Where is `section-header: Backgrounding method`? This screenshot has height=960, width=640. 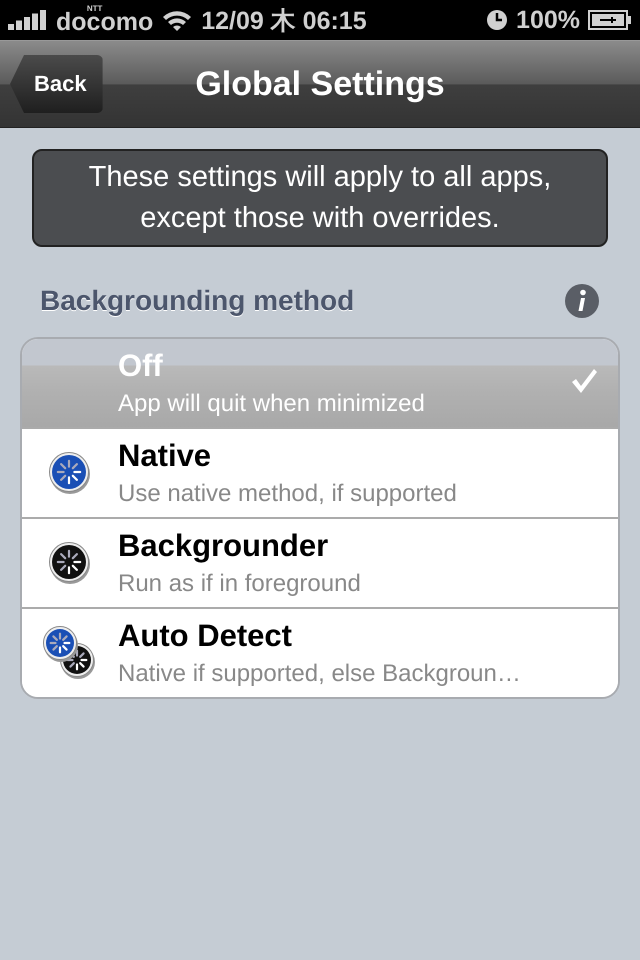 section-header: Backgrounding method is located at coordinates (197, 301).